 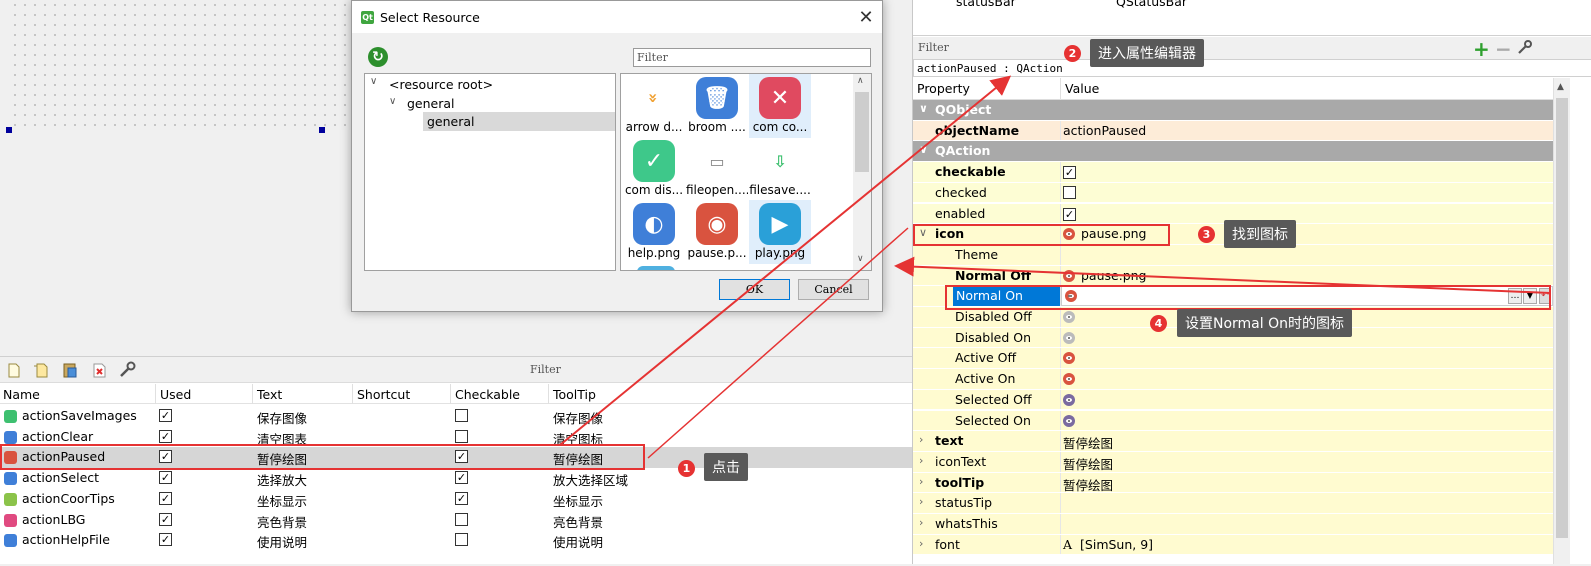 What do you see at coordinates (1260, 234) in the screenshot?
I see `callout-3-text: 找到图标` at bounding box center [1260, 234].